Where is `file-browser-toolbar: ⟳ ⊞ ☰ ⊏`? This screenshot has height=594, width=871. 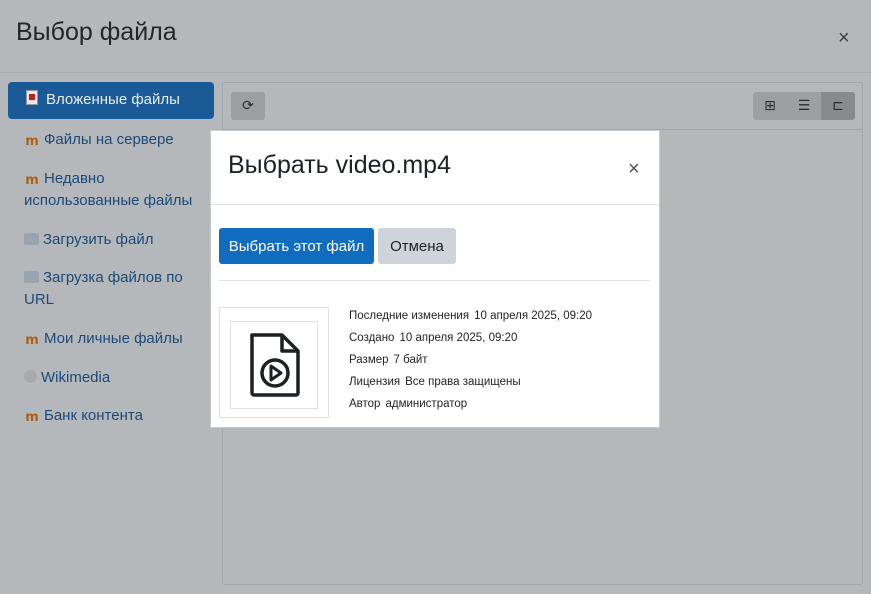 file-browser-toolbar: ⟳ ⊞ ☰ ⊏ is located at coordinates (542, 106).